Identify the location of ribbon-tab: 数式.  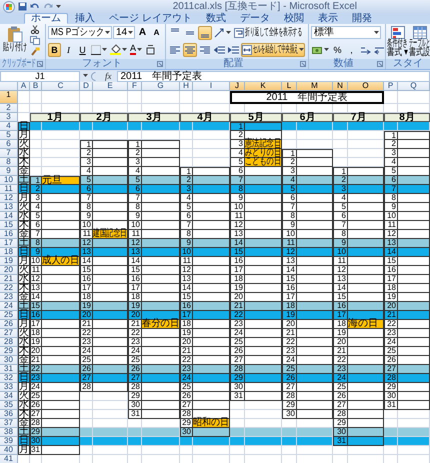
(215, 18).